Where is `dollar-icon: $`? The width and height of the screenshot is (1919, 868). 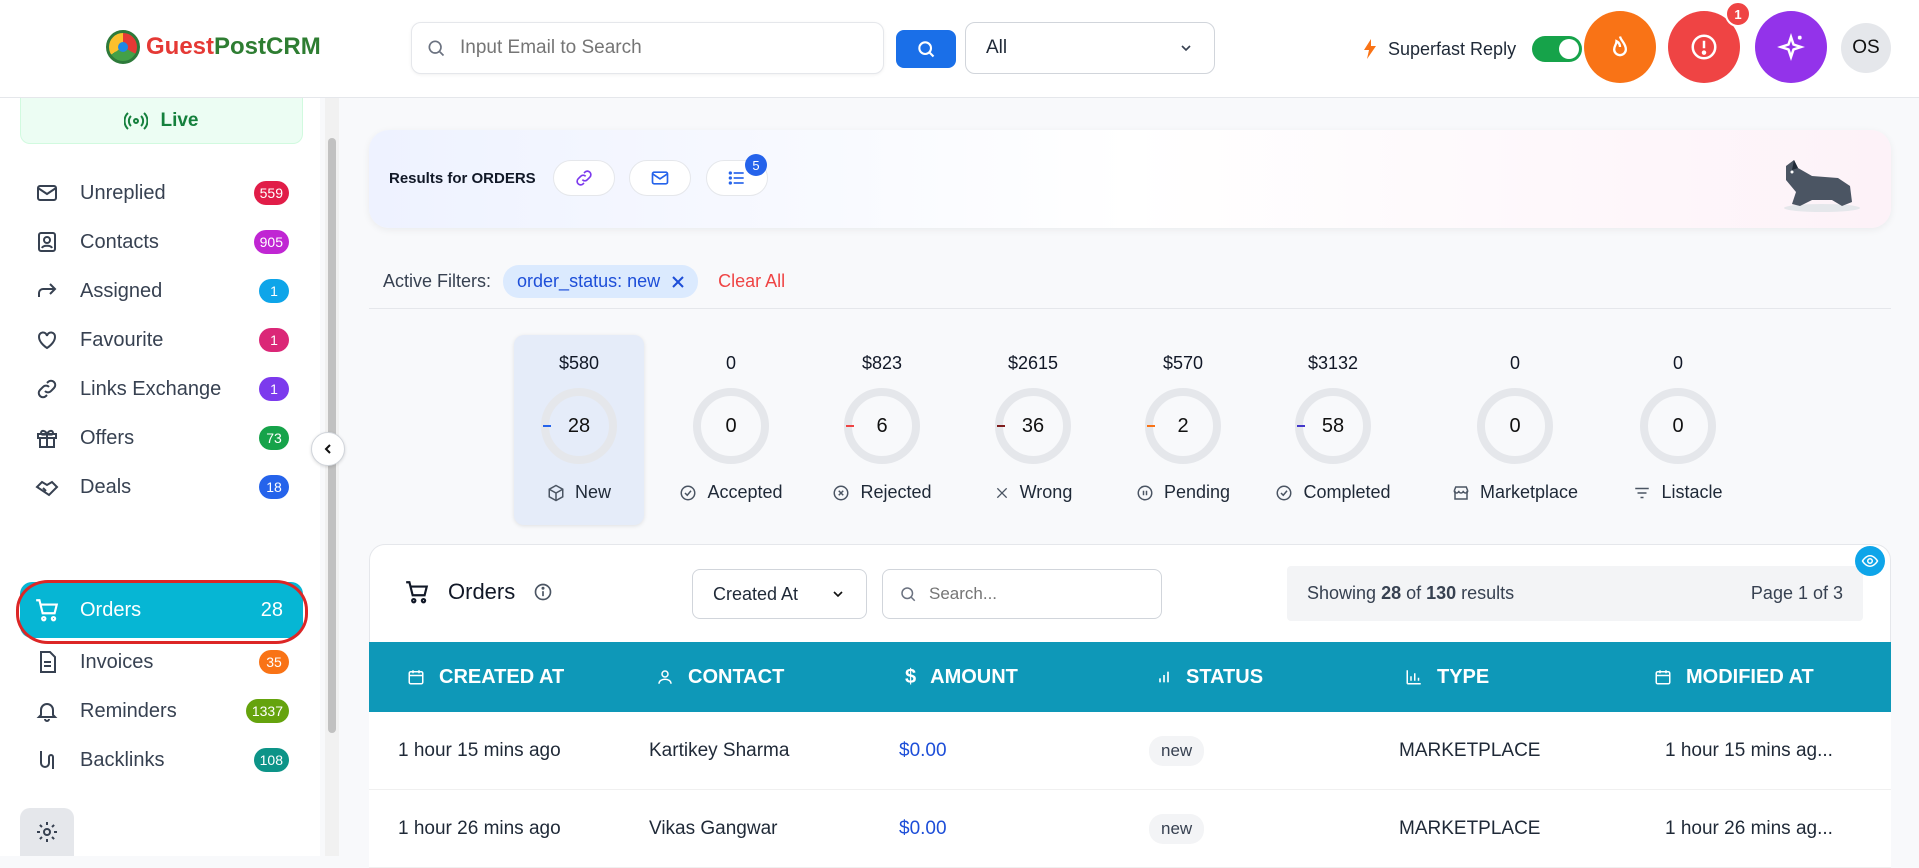
dollar-icon: $ is located at coordinates (911, 676).